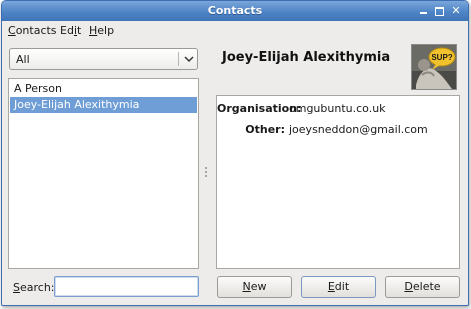 Image resolution: width=471 pixels, height=309 pixels. I want to click on new-button-label: ew, so click(258, 286).